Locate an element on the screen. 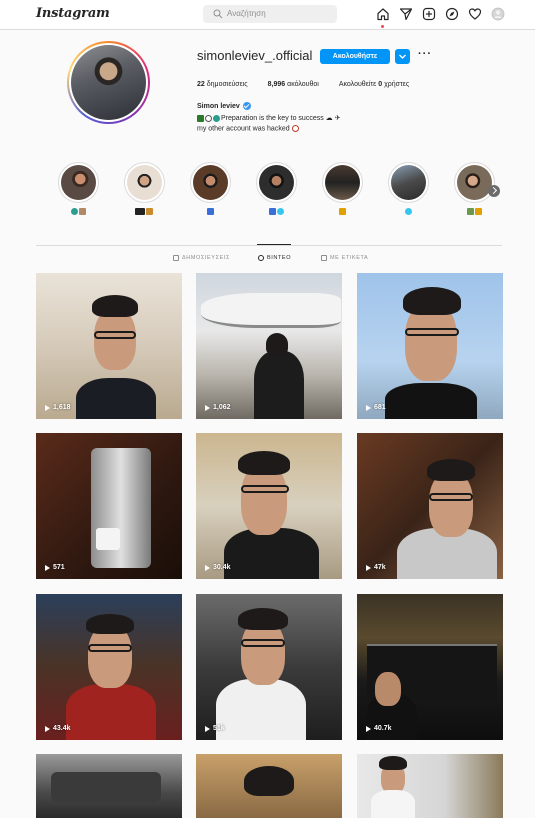  active-tab-indicator is located at coordinates (274, 244).